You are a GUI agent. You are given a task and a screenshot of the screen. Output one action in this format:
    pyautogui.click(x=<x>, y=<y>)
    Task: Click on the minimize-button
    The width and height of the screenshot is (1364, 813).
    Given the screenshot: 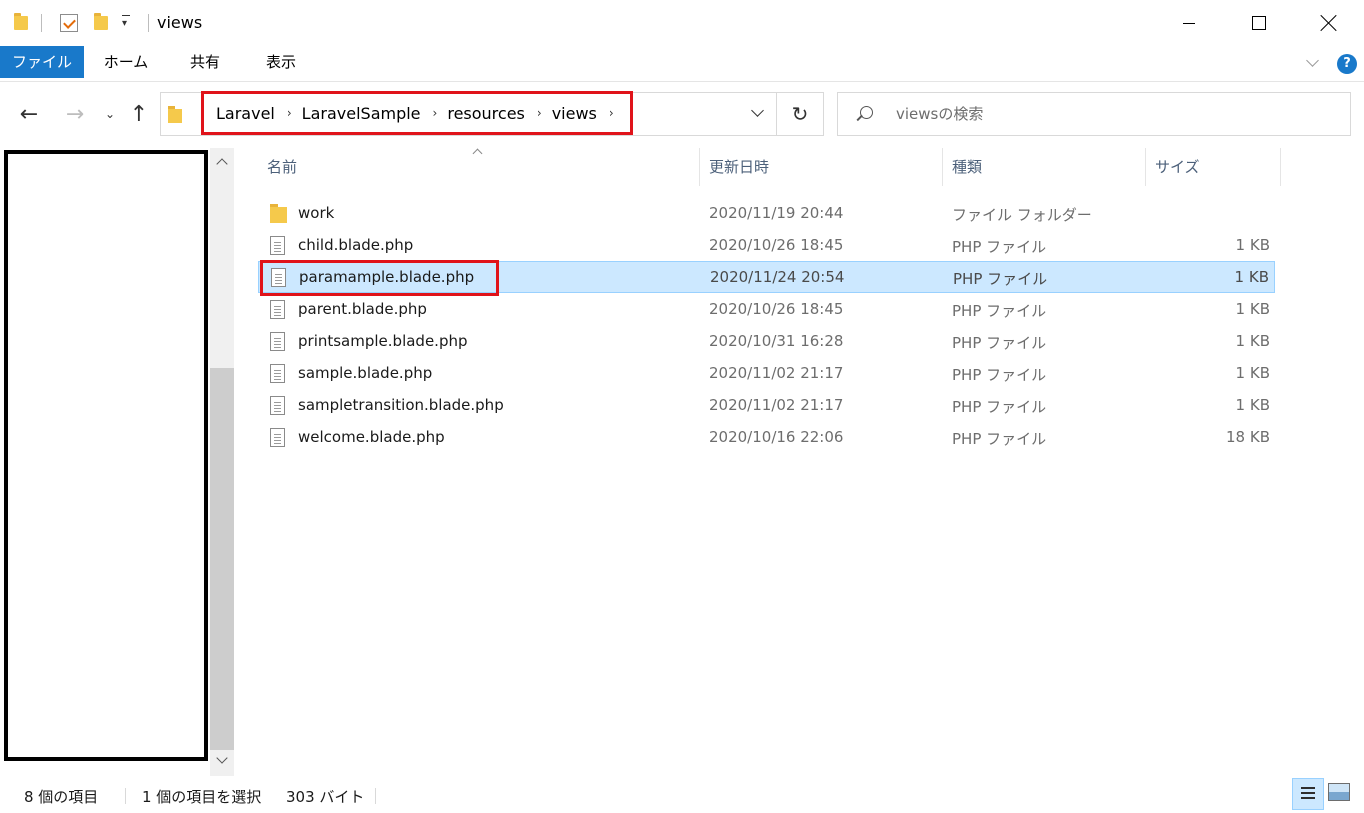 What is the action you would take?
    pyautogui.click(x=1189, y=23)
    